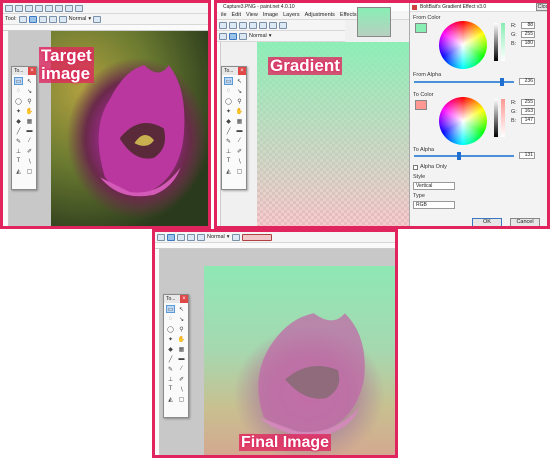 This screenshot has width=550, height=458. Describe the element at coordinates (434, 205) in the screenshot. I see `type-select: RGB` at that location.